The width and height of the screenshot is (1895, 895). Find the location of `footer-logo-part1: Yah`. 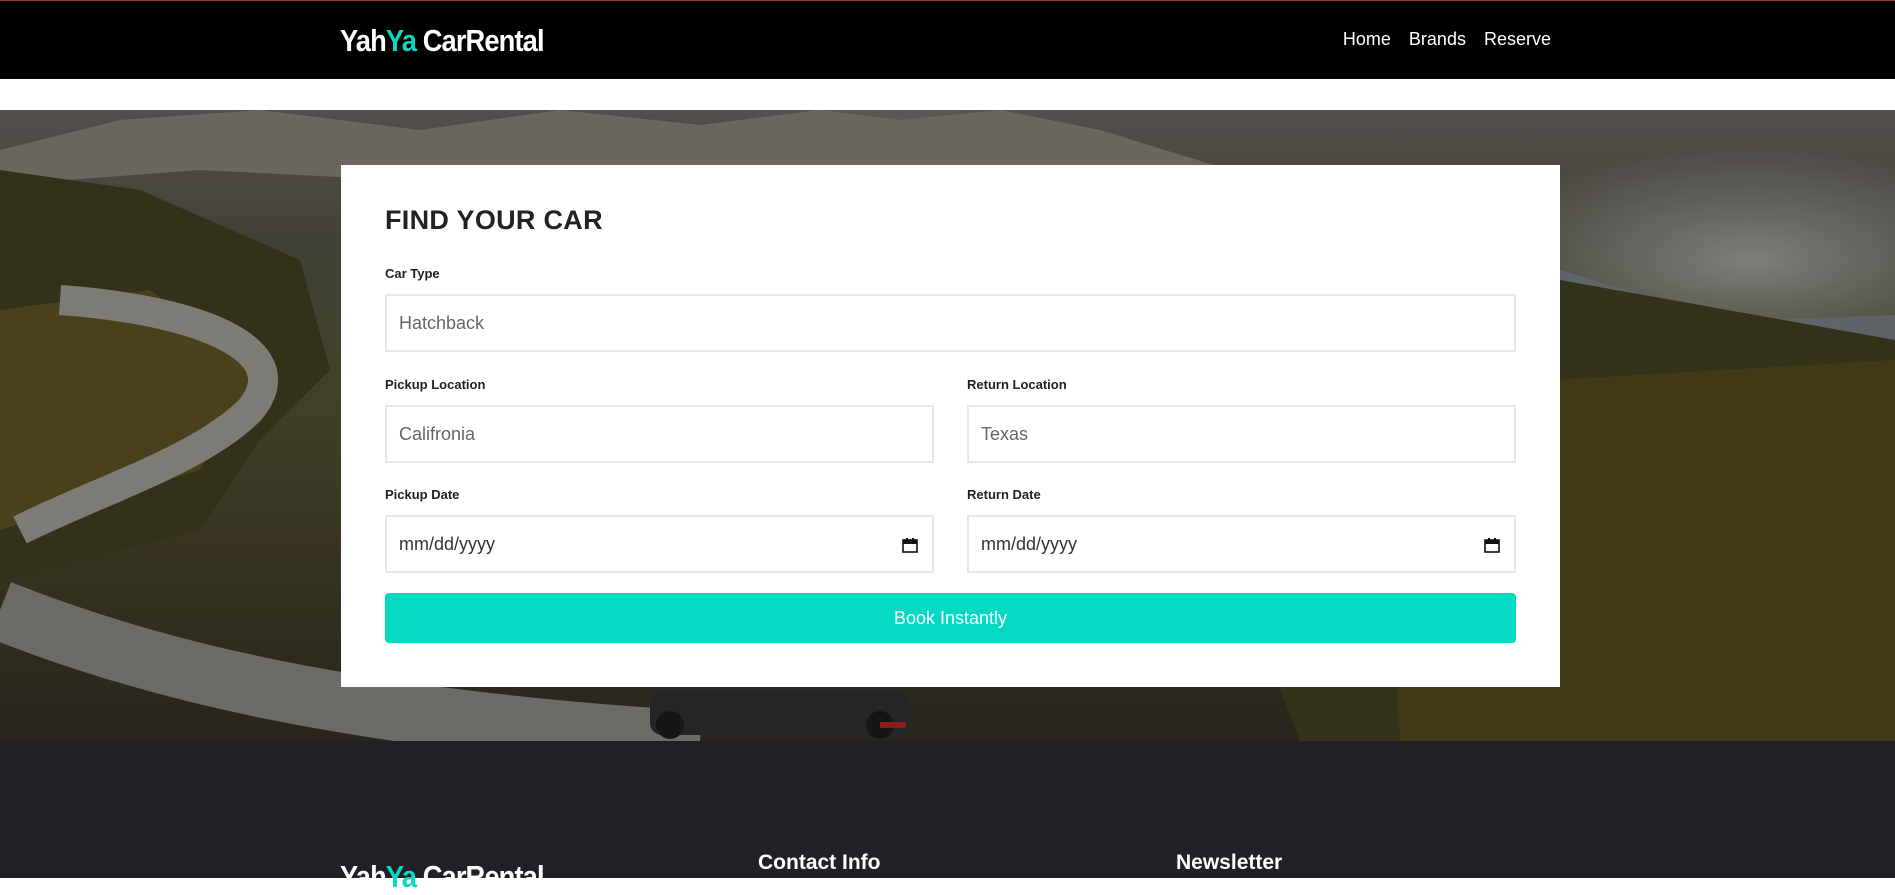

footer-logo-part1: Yah is located at coordinates (363, 876).